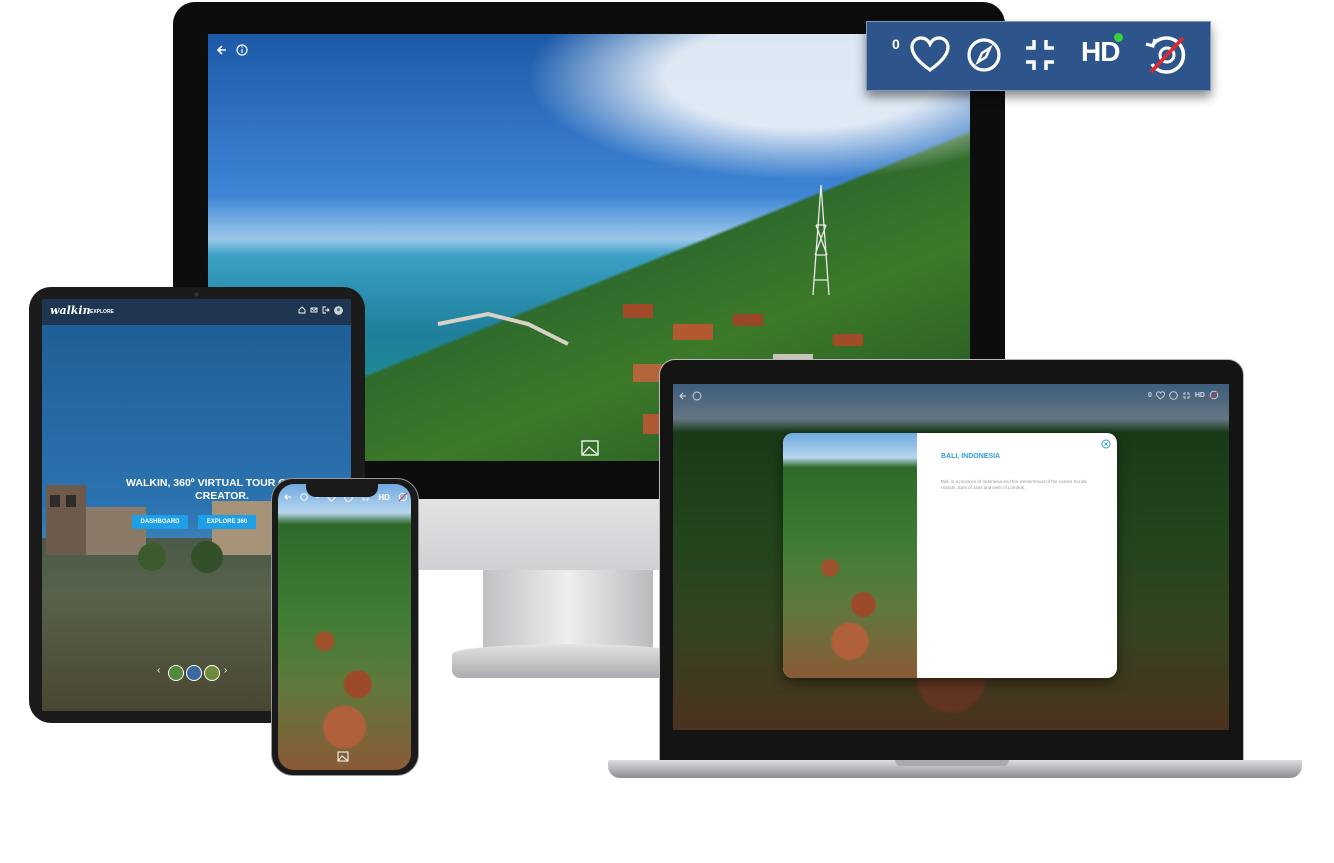 The width and height of the screenshot is (1334, 863). I want to click on walkin-logo: walkin, so click(70, 310).